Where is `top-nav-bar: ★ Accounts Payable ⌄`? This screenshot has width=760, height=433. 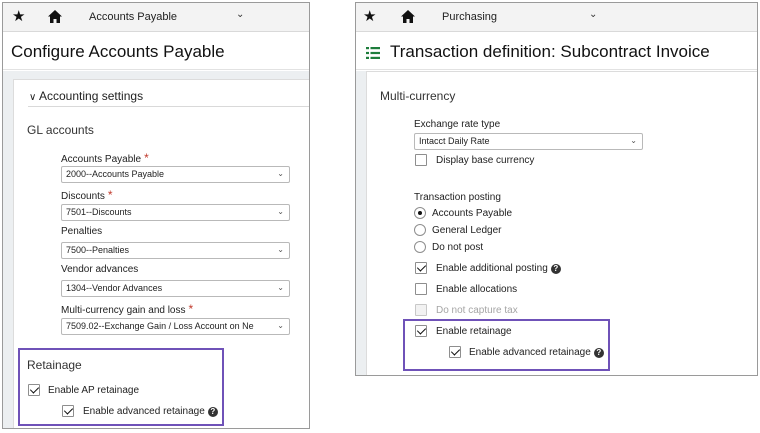 top-nav-bar: ★ Accounts Payable ⌄ is located at coordinates (156, 17).